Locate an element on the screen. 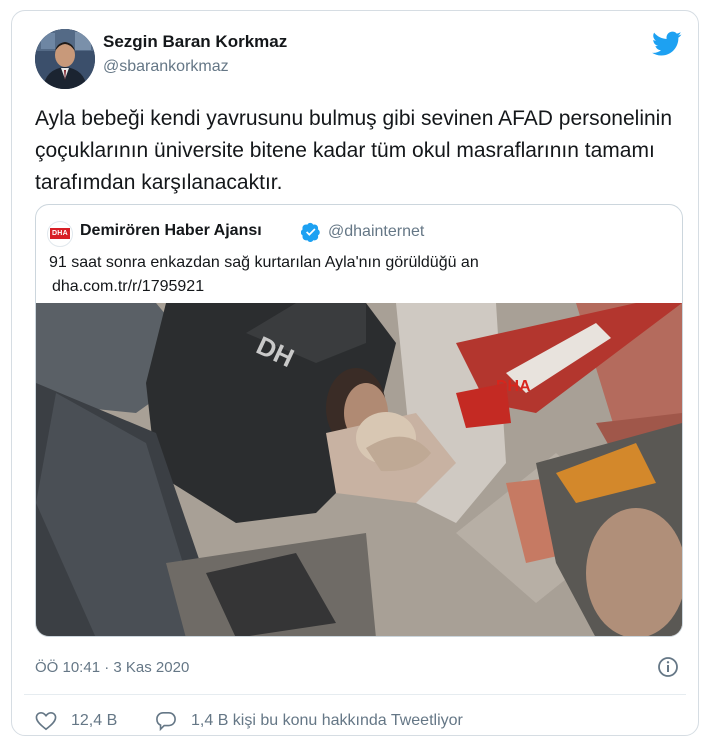 The image size is (713, 745). dha-logo-text: DHA is located at coordinates (60, 233).